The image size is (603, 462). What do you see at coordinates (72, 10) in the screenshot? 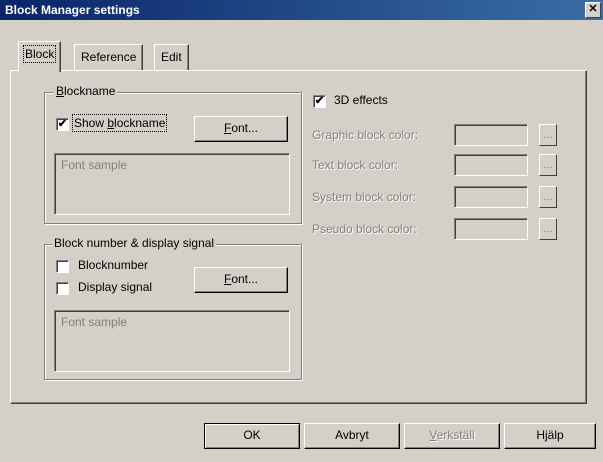
I see `window-title: Block Manager settings` at bounding box center [72, 10].